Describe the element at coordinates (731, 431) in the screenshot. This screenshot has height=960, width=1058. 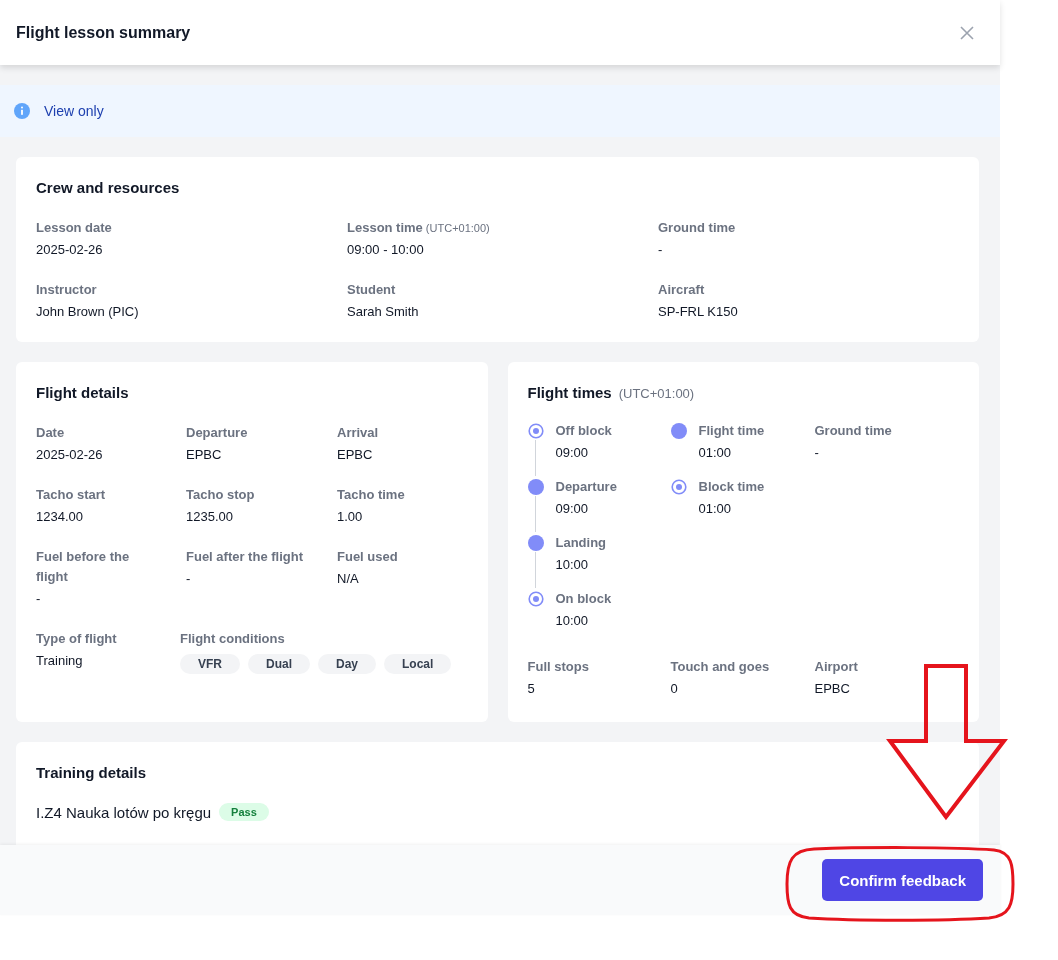
I see `field-label: Flight time` at that location.